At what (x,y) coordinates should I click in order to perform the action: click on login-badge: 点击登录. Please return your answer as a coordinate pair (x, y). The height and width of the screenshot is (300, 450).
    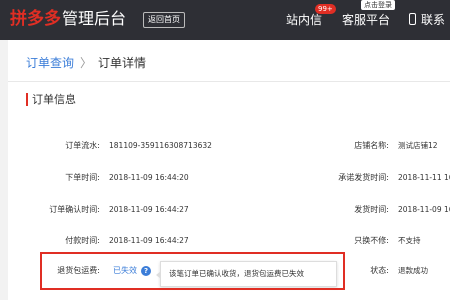
    Looking at the image, I should click on (378, 5).